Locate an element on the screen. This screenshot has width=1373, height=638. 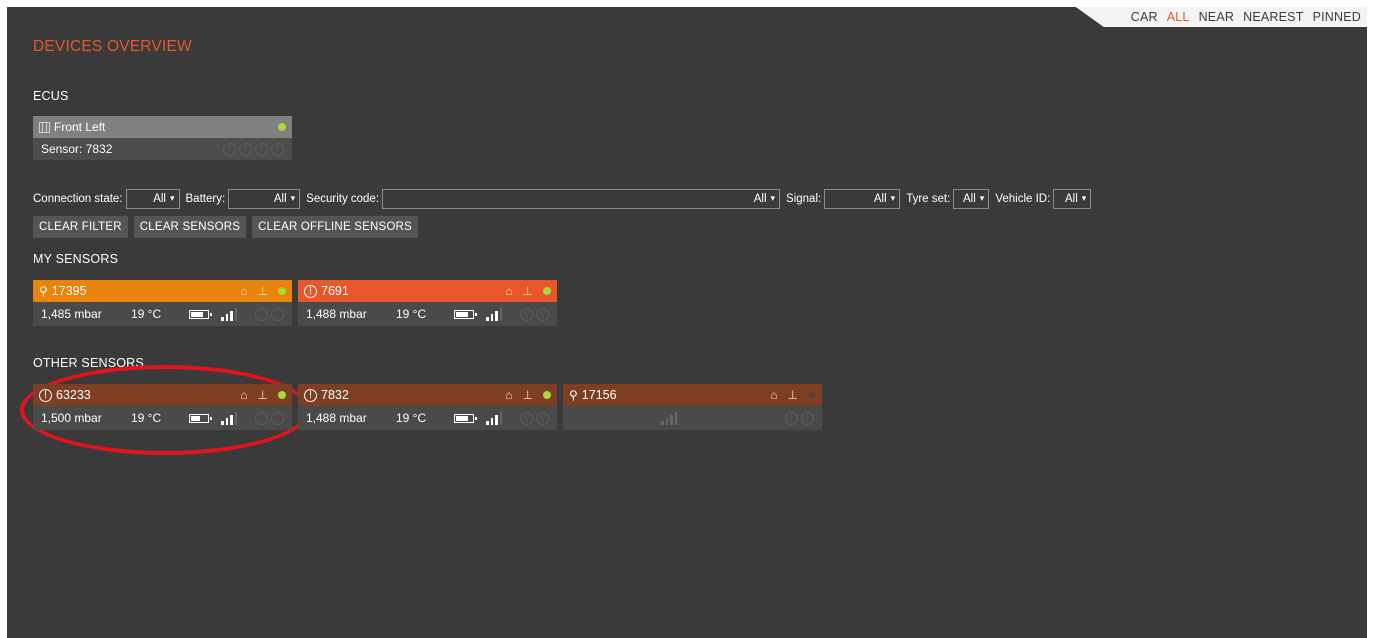
pressure-value: 1,488 mbar is located at coordinates (336, 418).